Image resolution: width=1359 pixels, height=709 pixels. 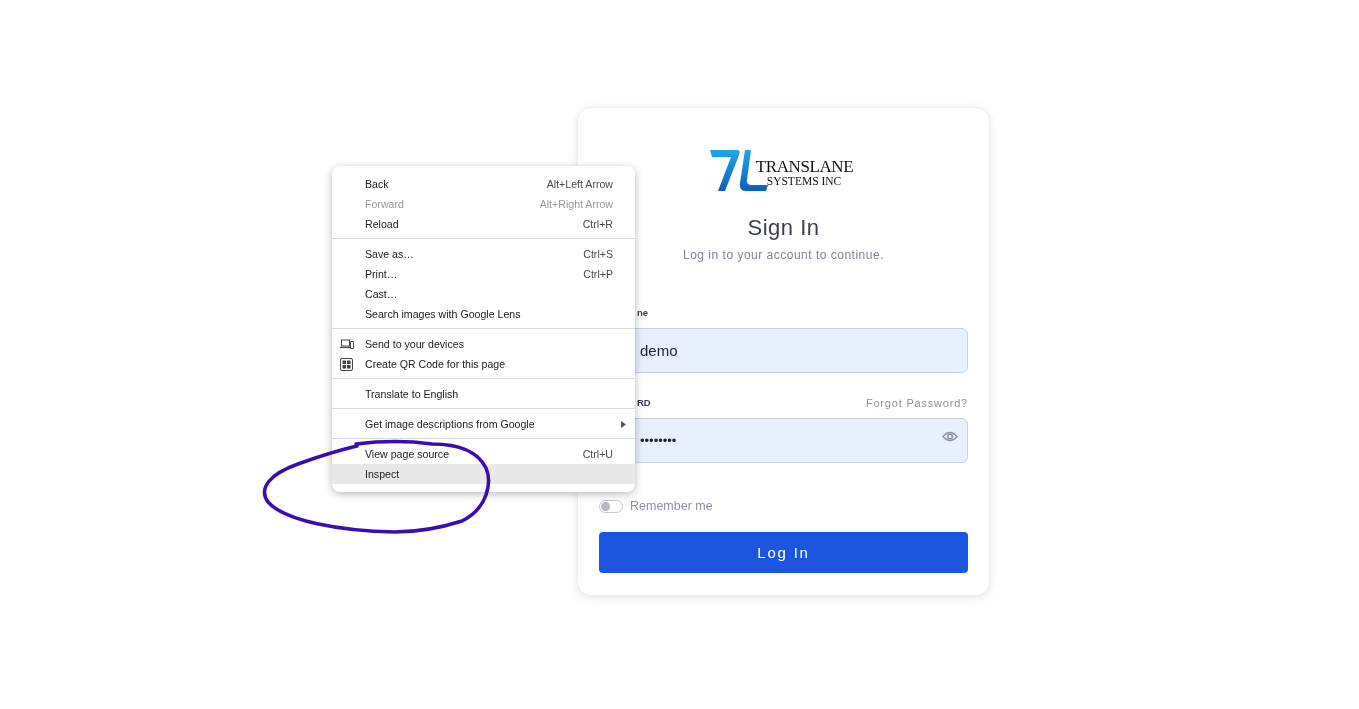 I want to click on remember-me-label: Remember me, so click(x=671, y=506).